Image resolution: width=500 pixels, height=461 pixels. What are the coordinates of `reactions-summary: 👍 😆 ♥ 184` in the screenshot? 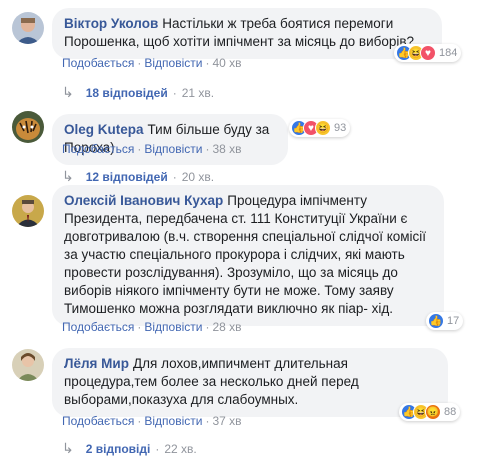 It's located at (428, 53).